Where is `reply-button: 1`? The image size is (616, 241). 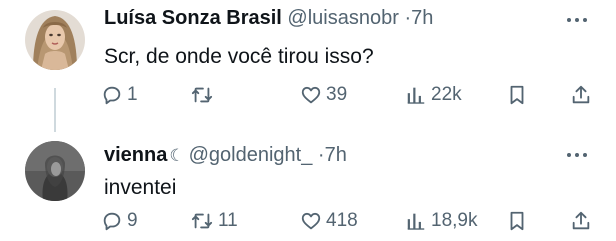 reply-button: 1 is located at coordinates (119, 95).